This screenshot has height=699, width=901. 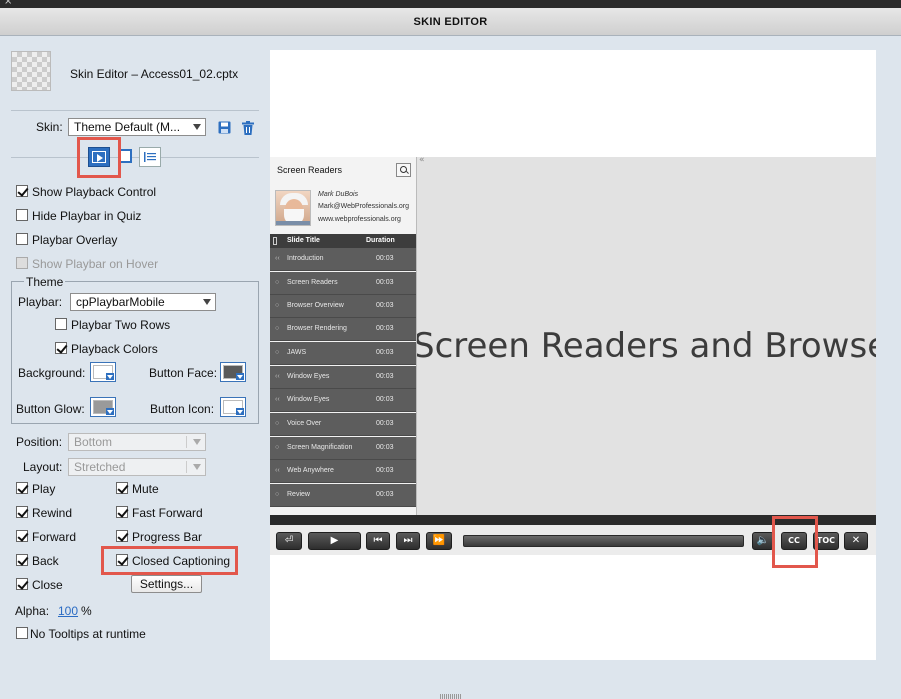 I want to click on fast-forward-checkbox, so click(x=122, y=512).